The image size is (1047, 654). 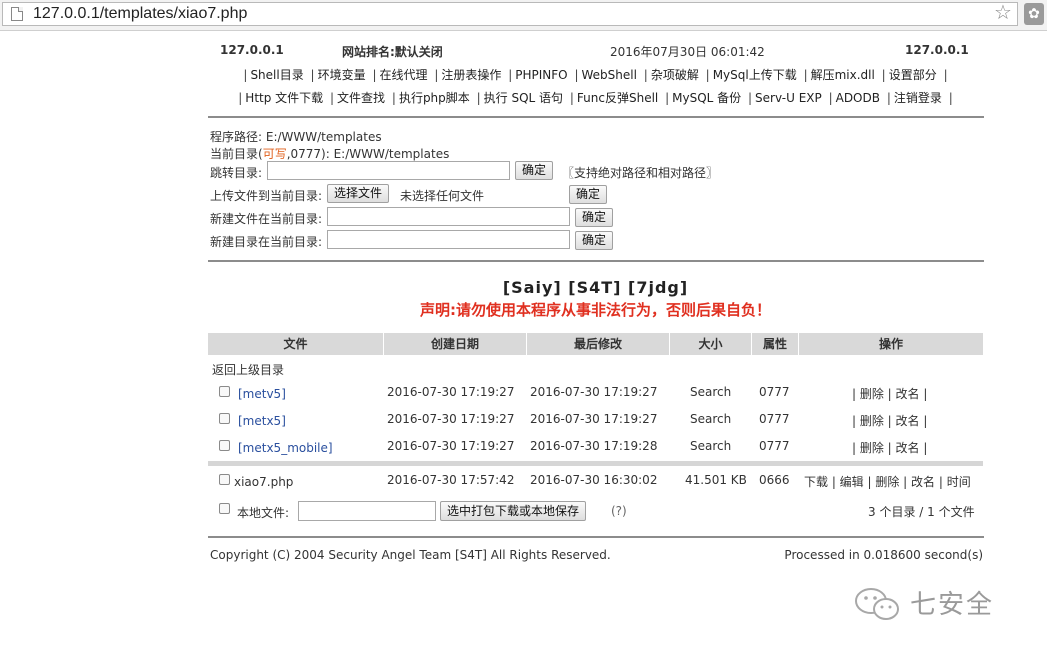 I want to click on modified-date: 2016-07-30 16:30:02, so click(x=594, y=480).